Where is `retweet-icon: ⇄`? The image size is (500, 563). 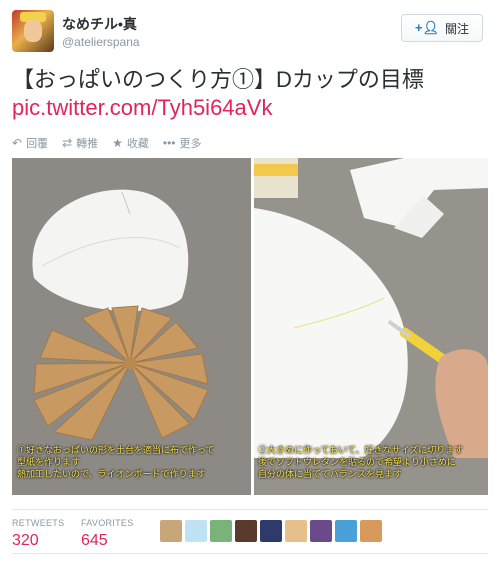 retweet-icon: ⇄ is located at coordinates (67, 143).